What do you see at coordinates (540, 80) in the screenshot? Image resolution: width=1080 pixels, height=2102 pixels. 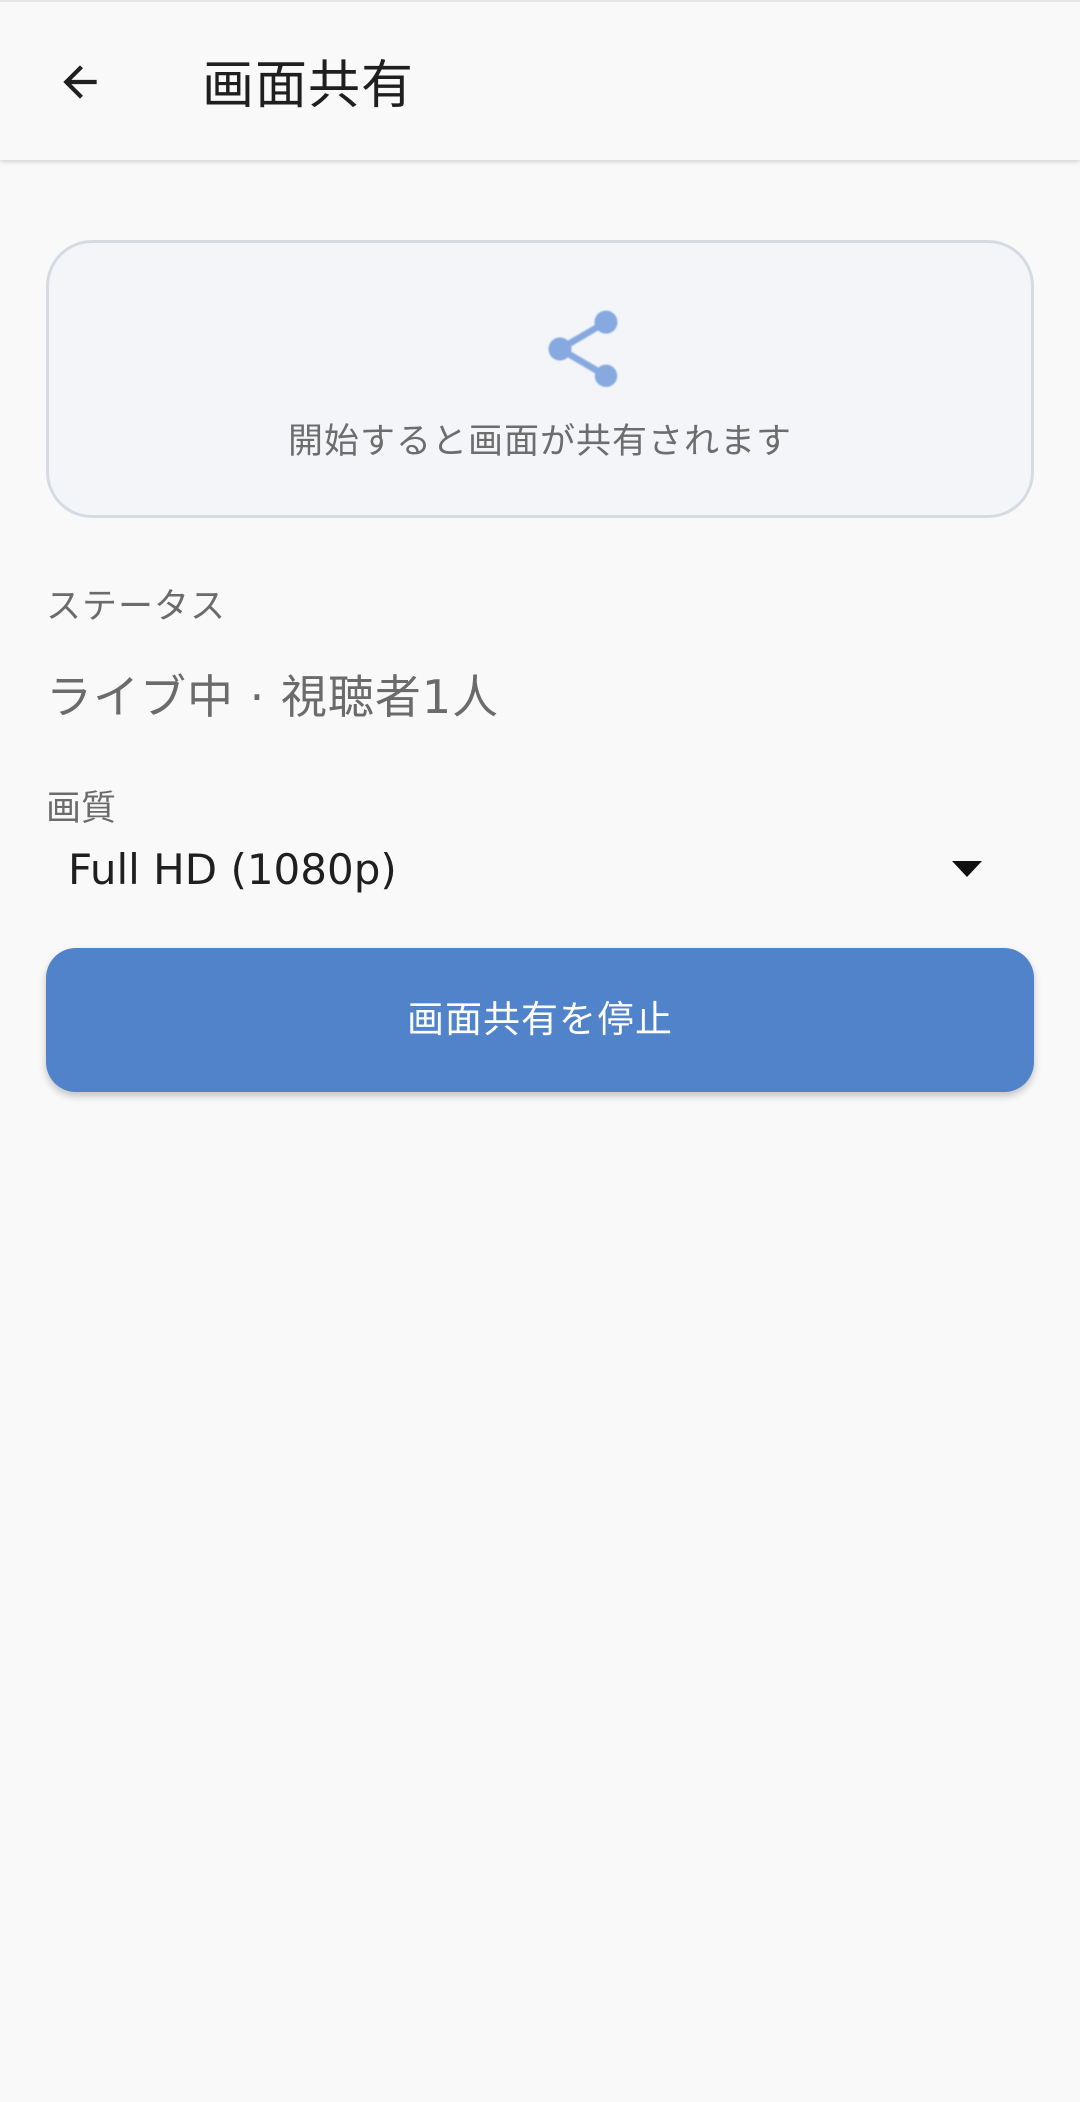 I see `app-bar: 画面共有` at bounding box center [540, 80].